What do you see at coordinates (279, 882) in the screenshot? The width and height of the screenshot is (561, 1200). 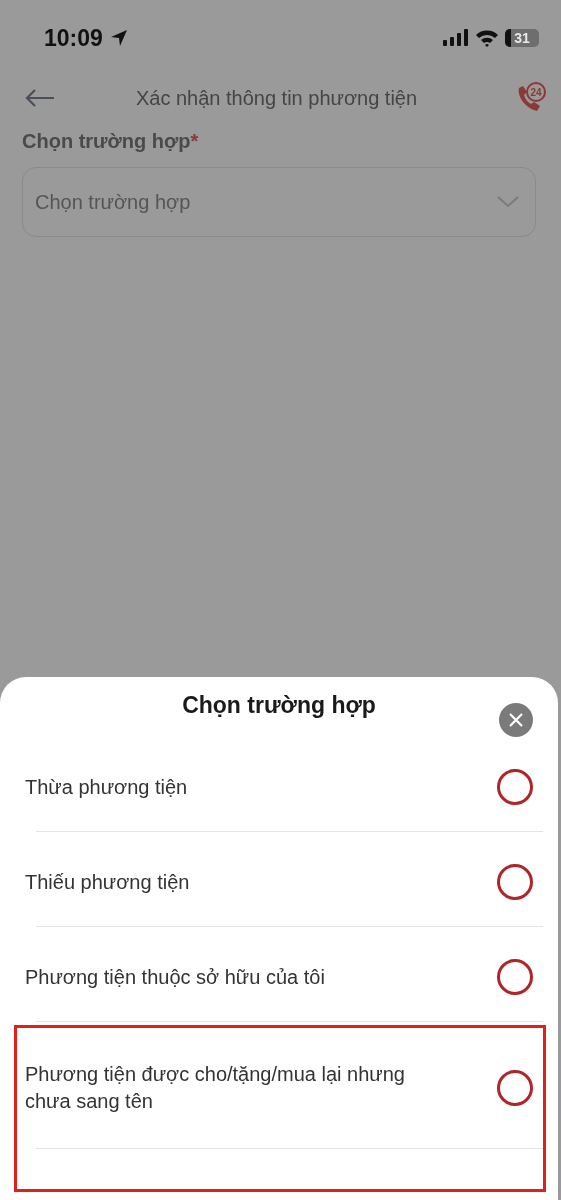 I see `option-row: Thiếu phương tiện` at bounding box center [279, 882].